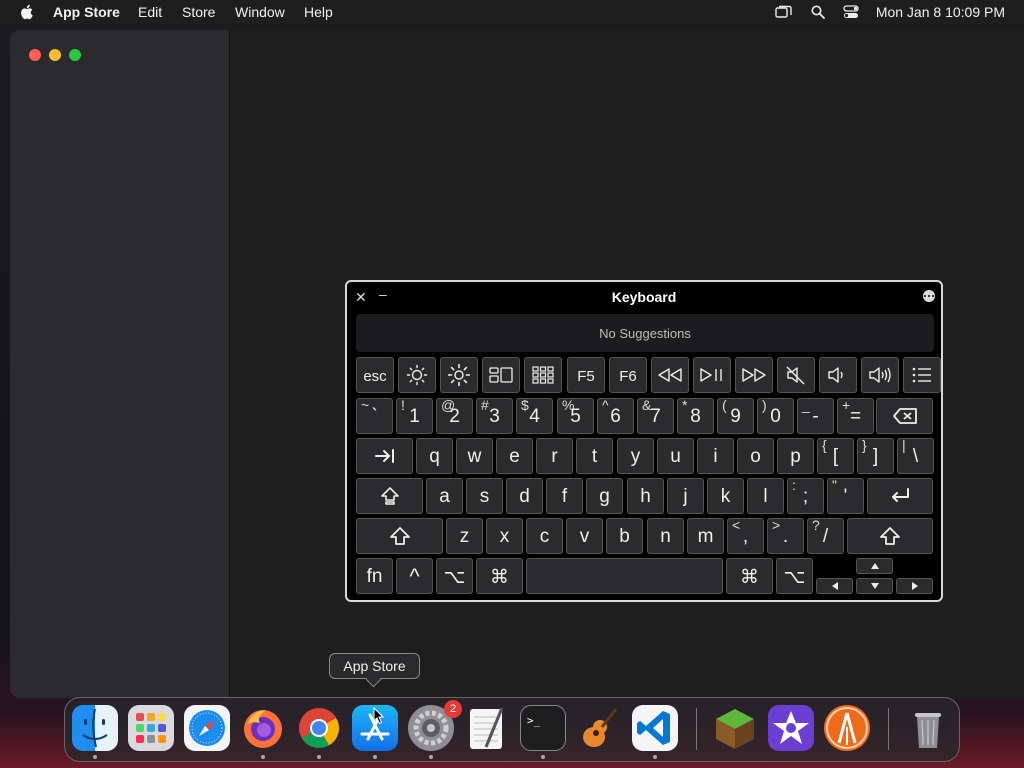 This screenshot has height=768, width=1024. I want to click on key-u: u, so click(675, 456).